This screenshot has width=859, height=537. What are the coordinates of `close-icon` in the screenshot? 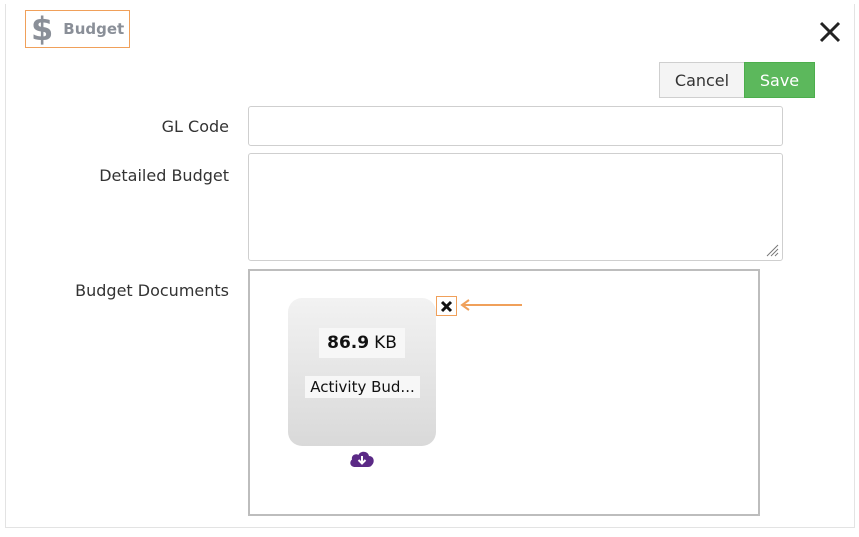 It's located at (830, 32).